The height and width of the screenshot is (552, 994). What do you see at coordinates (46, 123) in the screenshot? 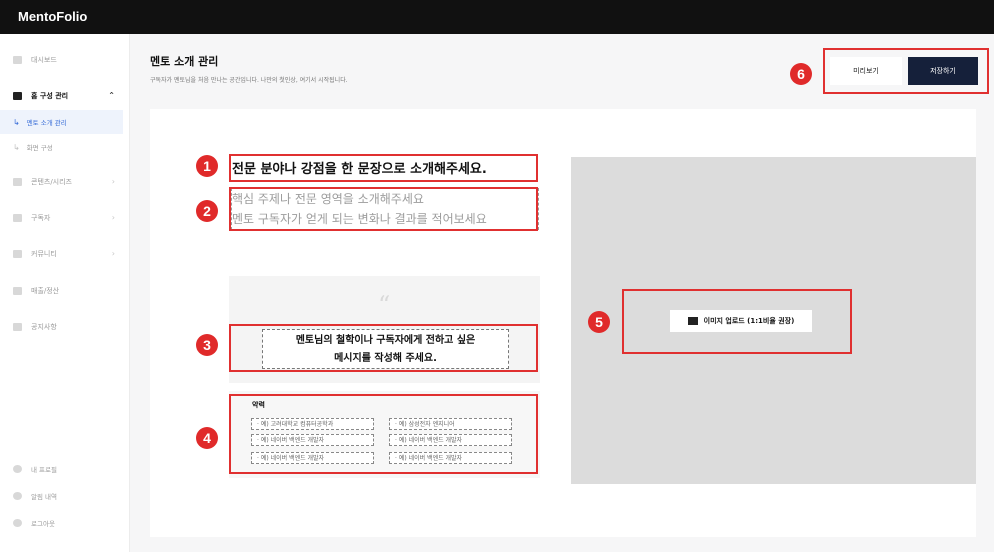
I see `sidebar-item-label: 멘토 소개 관리` at bounding box center [46, 123].